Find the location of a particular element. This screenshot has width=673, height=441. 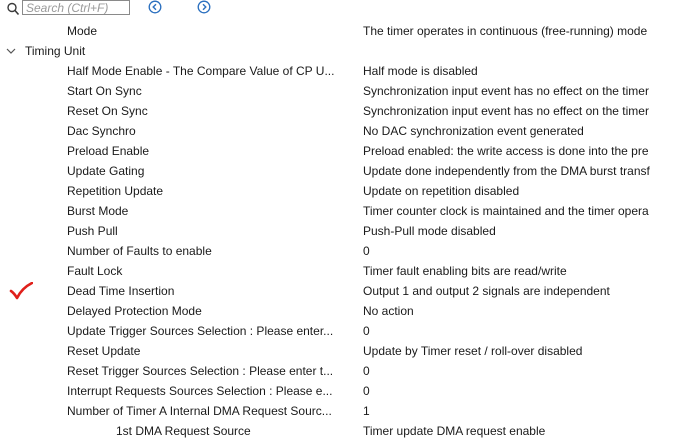

property-value: No DAC synchronization event generated is located at coordinates (518, 131).